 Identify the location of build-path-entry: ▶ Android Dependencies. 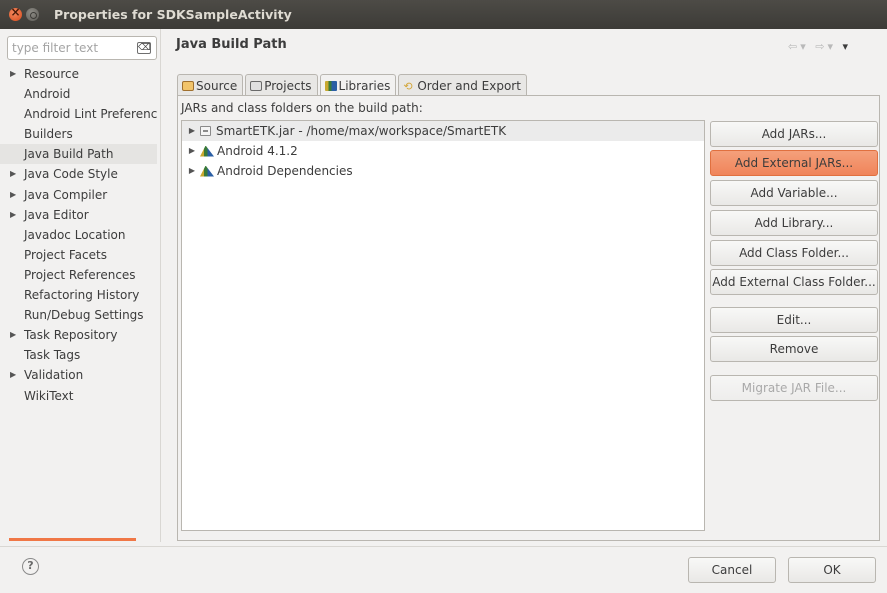
(443, 171).